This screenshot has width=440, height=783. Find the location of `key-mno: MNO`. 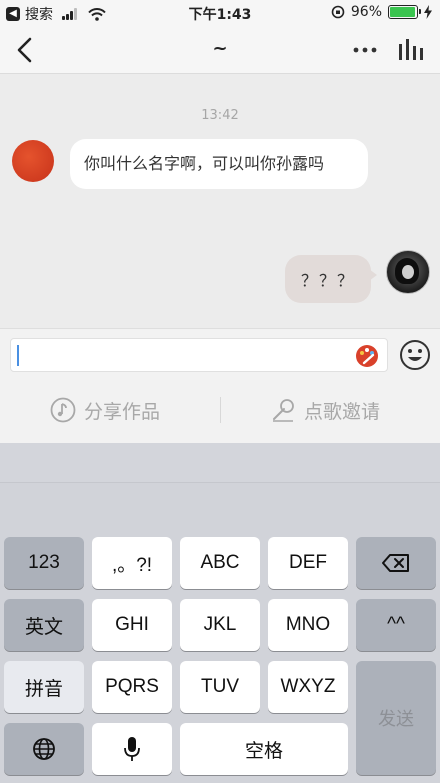

key-mno: MNO is located at coordinates (308, 625).